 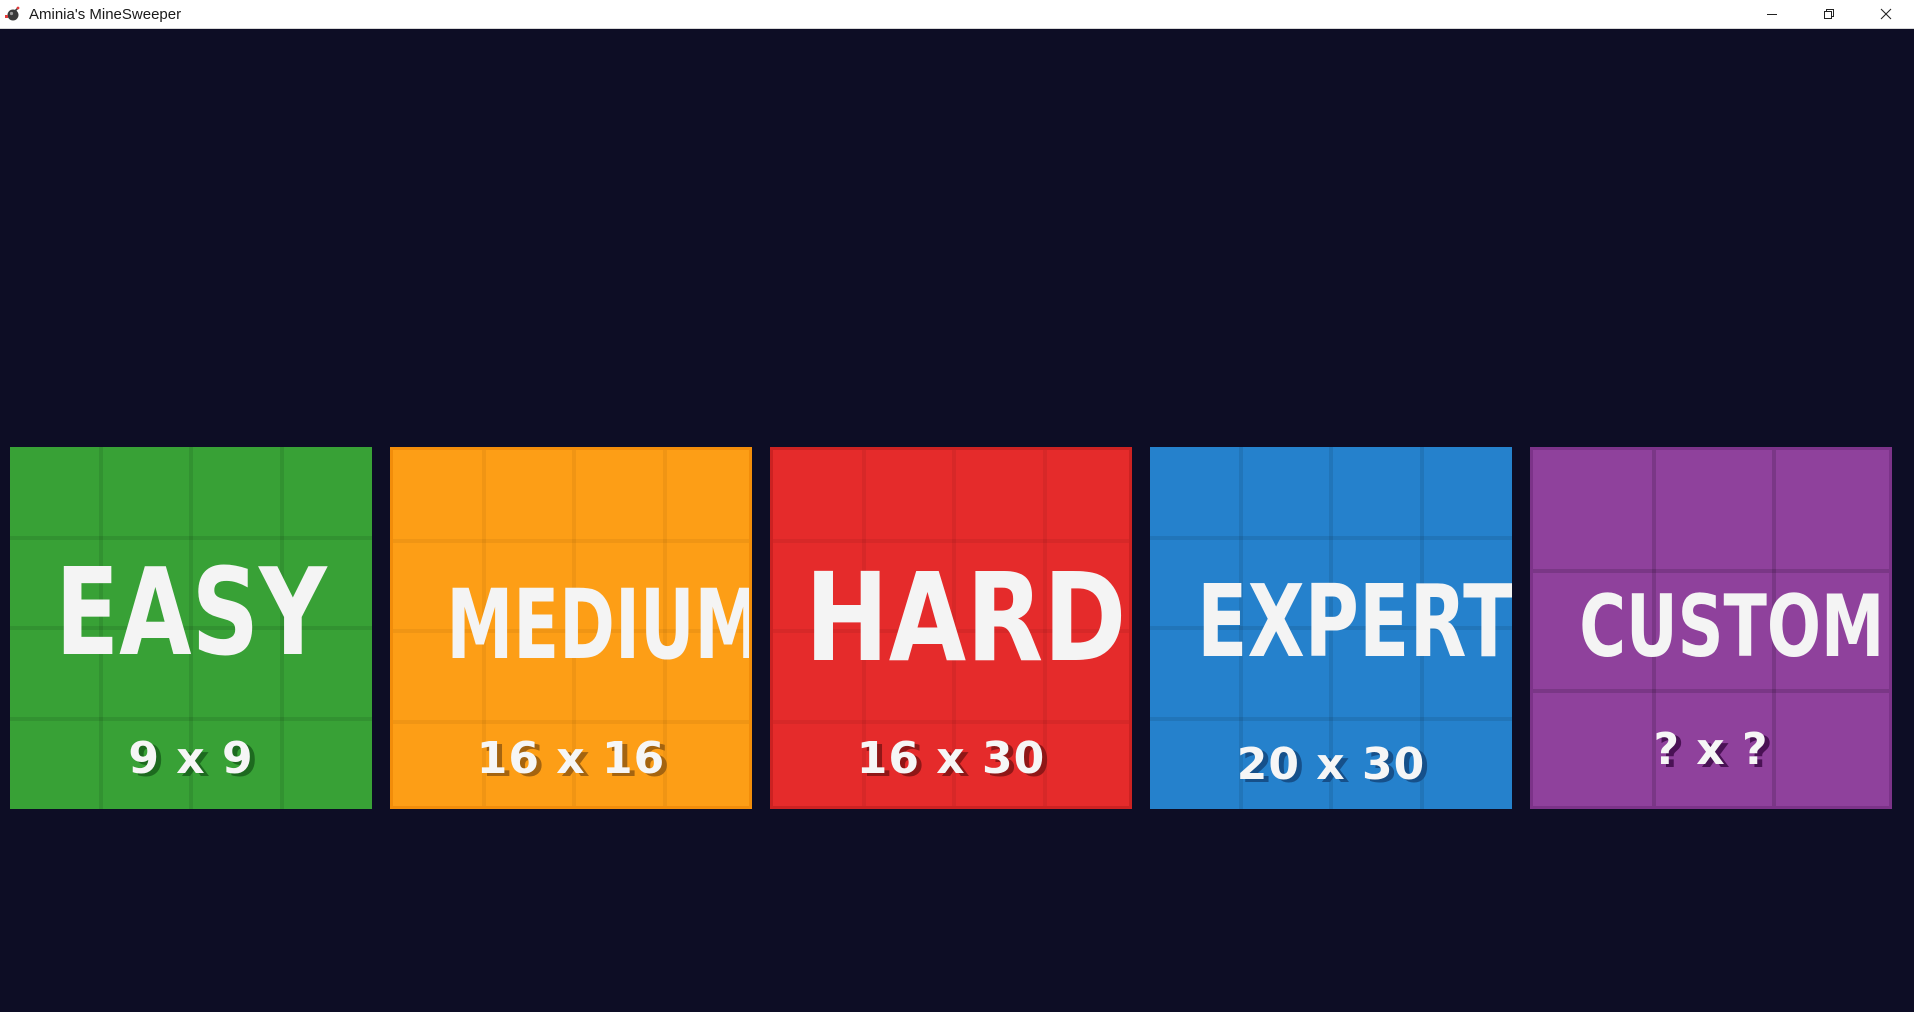 I want to click on difficulty-label: HARD, so click(x=966, y=618).